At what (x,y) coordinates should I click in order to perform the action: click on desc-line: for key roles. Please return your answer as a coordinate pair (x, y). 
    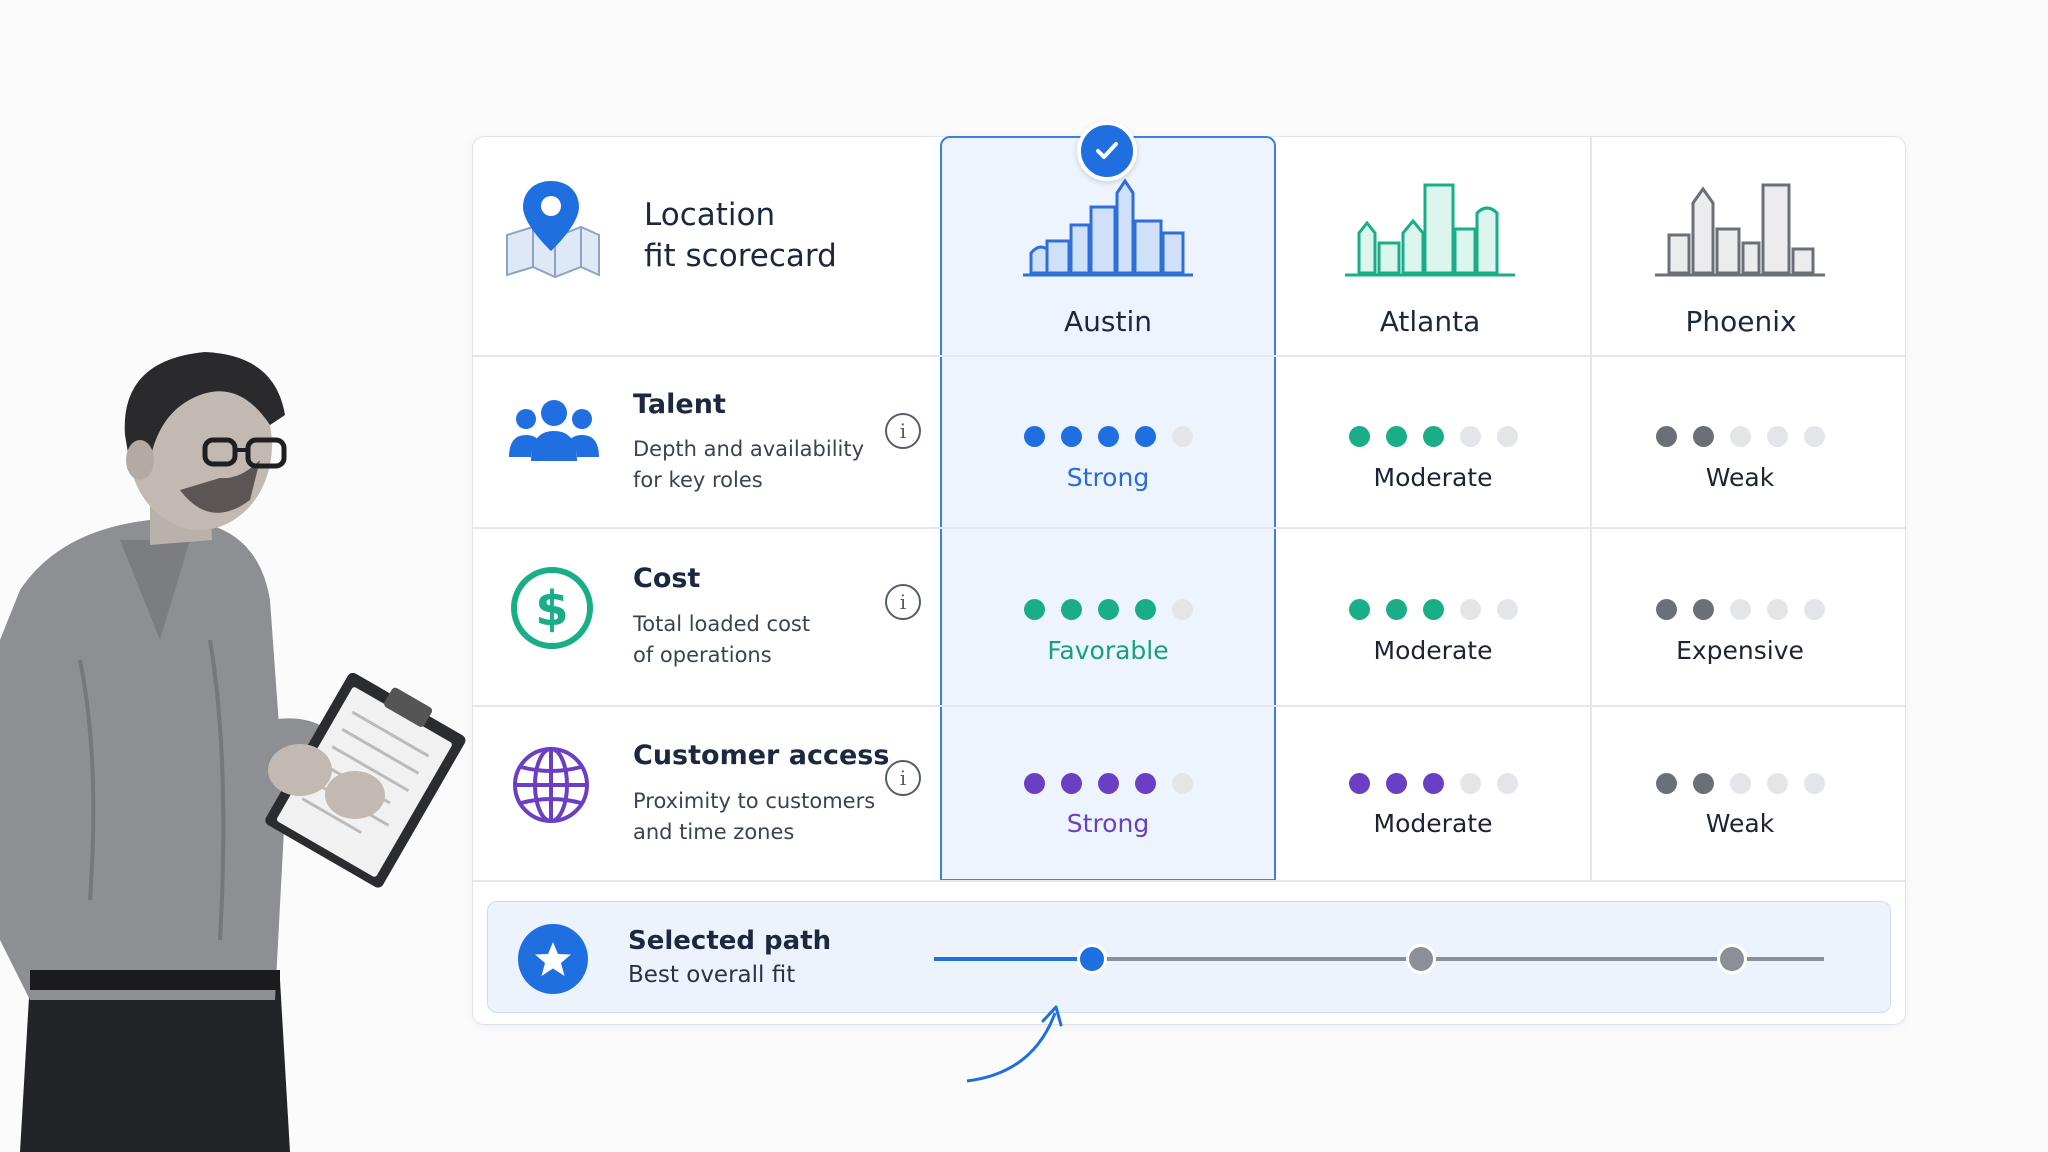
    Looking at the image, I should click on (698, 480).